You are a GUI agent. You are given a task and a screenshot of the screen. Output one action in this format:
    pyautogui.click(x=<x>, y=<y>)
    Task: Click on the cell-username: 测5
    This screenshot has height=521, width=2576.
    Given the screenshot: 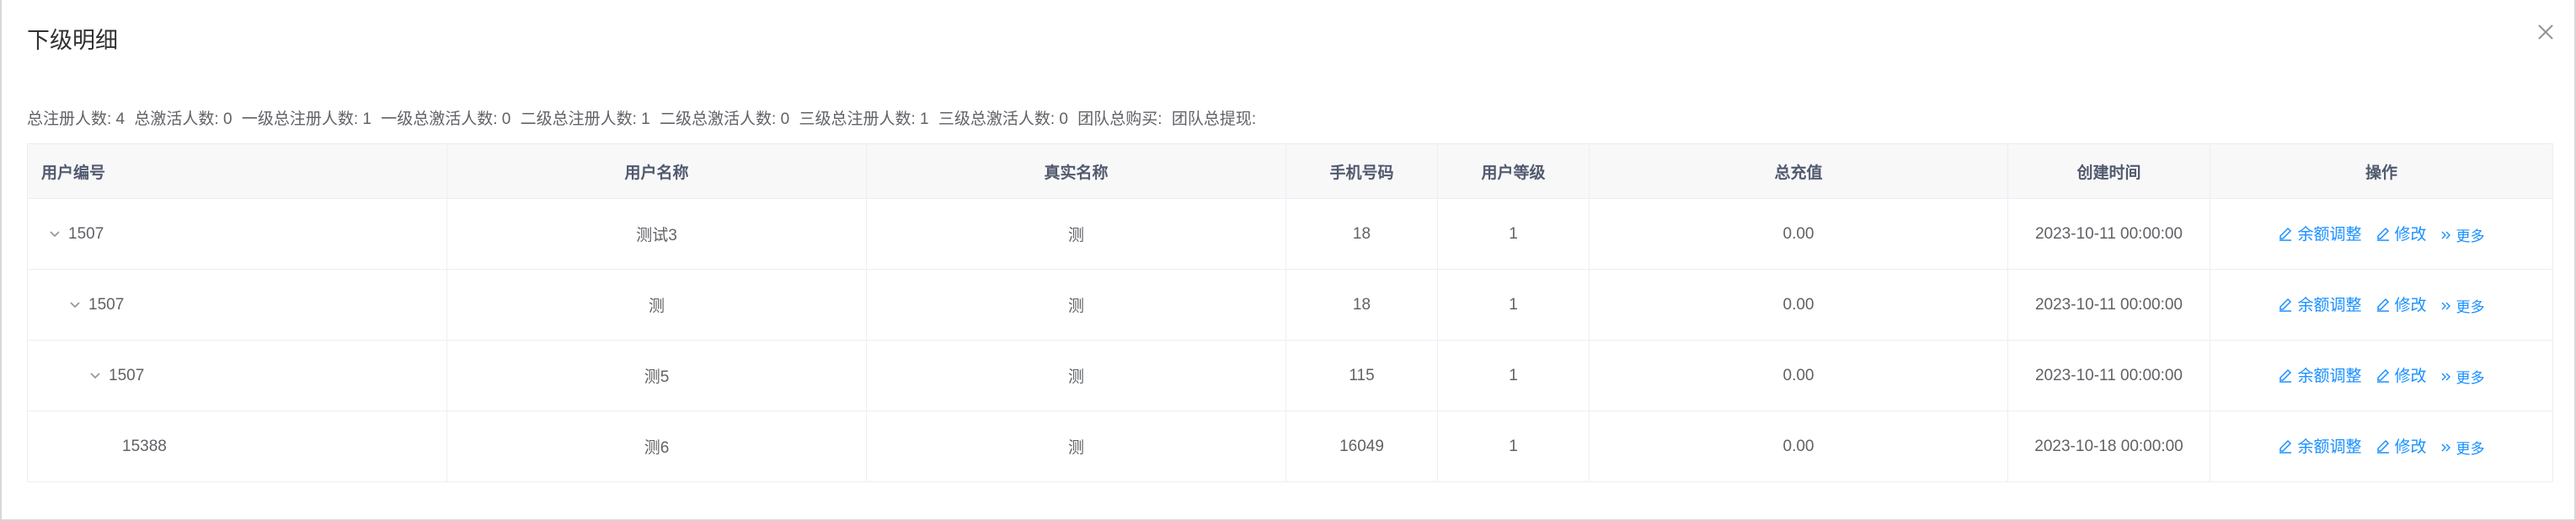 What is the action you would take?
    pyautogui.click(x=656, y=375)
    